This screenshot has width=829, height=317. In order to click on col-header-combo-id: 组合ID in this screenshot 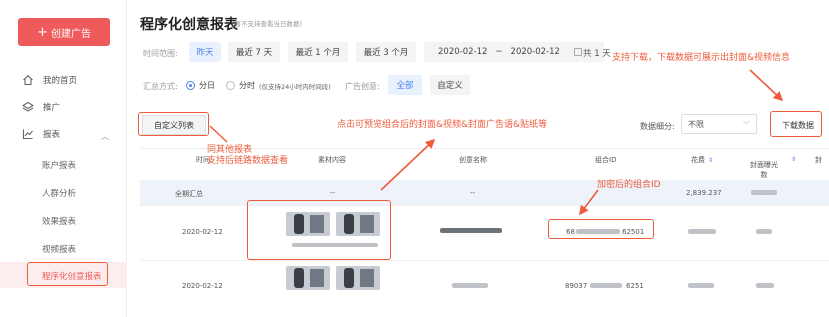, I will do `click(606, 160)`.